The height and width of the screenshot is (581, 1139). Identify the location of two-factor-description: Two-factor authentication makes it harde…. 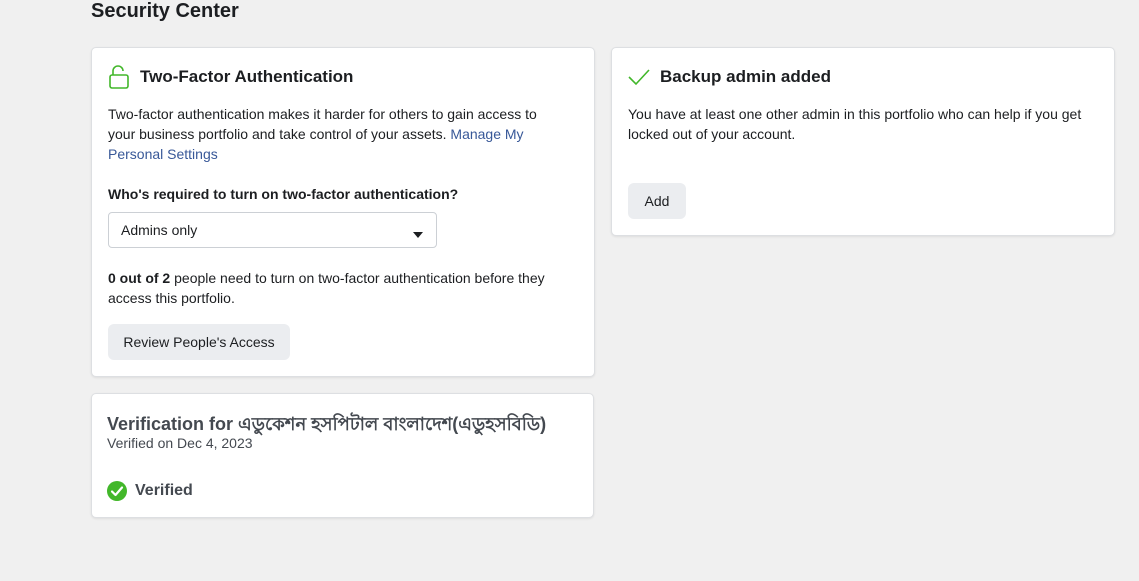
(333, 134).